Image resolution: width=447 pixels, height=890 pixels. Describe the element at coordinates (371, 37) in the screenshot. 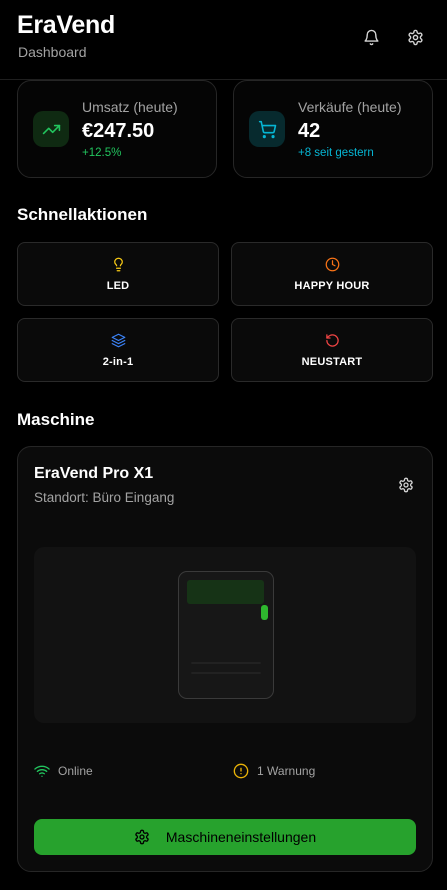

I see `bell-icon` at that location.